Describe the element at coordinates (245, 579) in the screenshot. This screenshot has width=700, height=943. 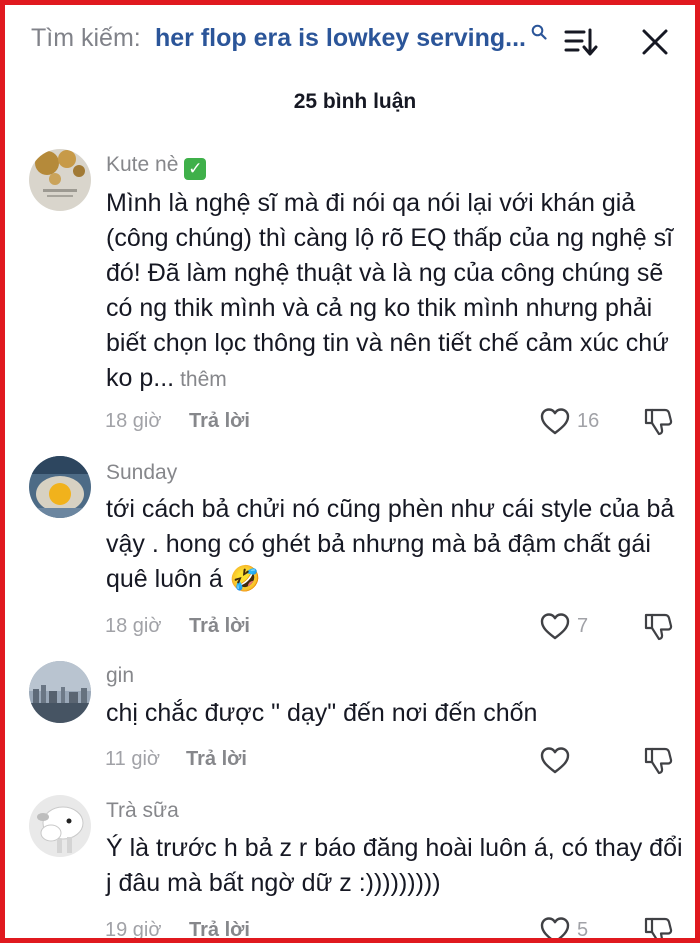
I see `rolling-laughing-emoji: 🤣` at that location.